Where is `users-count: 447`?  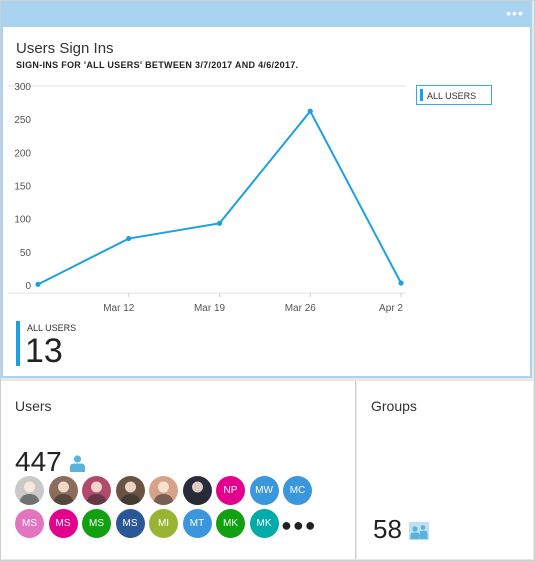
users-count: 447 is located at coordinates (38, 461).